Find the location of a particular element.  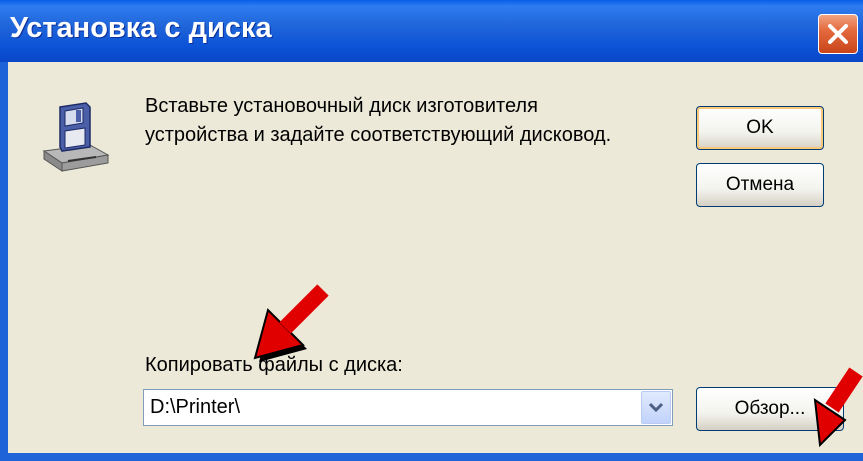

copy-from-label: Копировать файлы с диска: is located at coordinates (274, 365).